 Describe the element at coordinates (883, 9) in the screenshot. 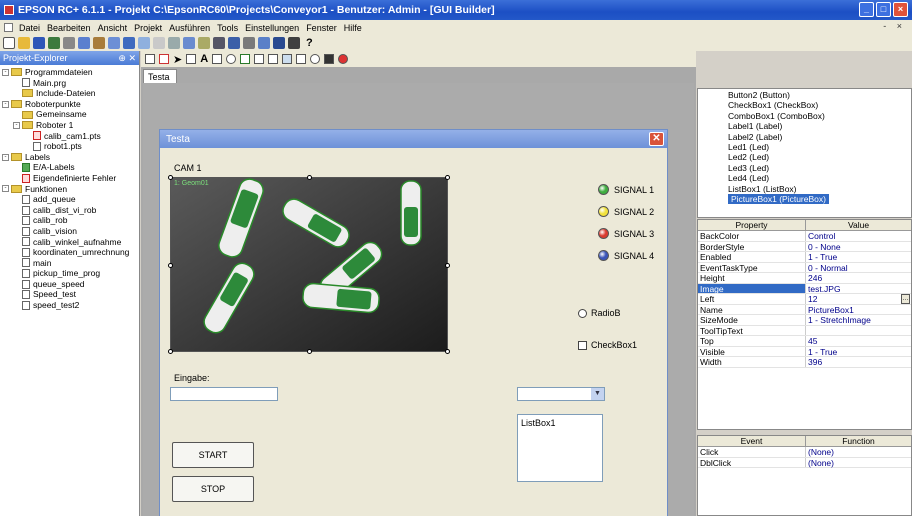

I see `maximize-button: □` at that location.